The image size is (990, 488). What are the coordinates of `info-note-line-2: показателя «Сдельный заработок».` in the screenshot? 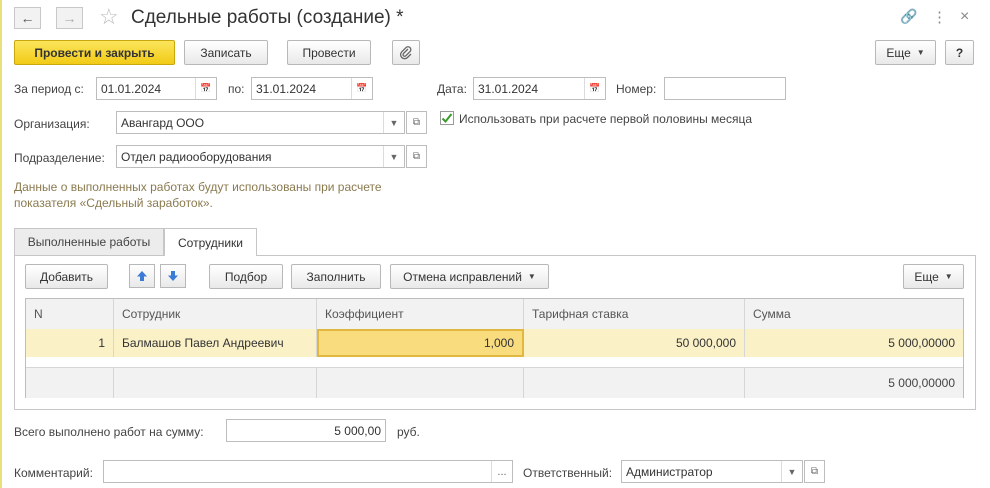 It's located at (113, 203).